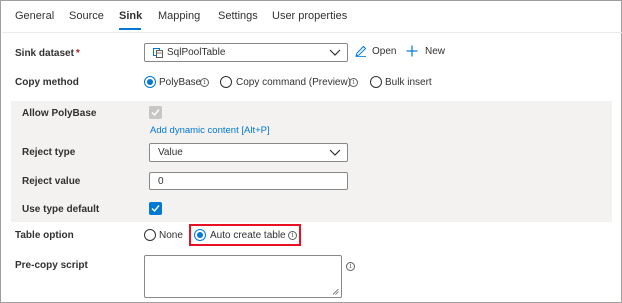 The height and width of the screenshot is (303, 622). Describe the element at coordinates (130, 16) in the screenshot. I see `tab-sink: Sink` at that location.